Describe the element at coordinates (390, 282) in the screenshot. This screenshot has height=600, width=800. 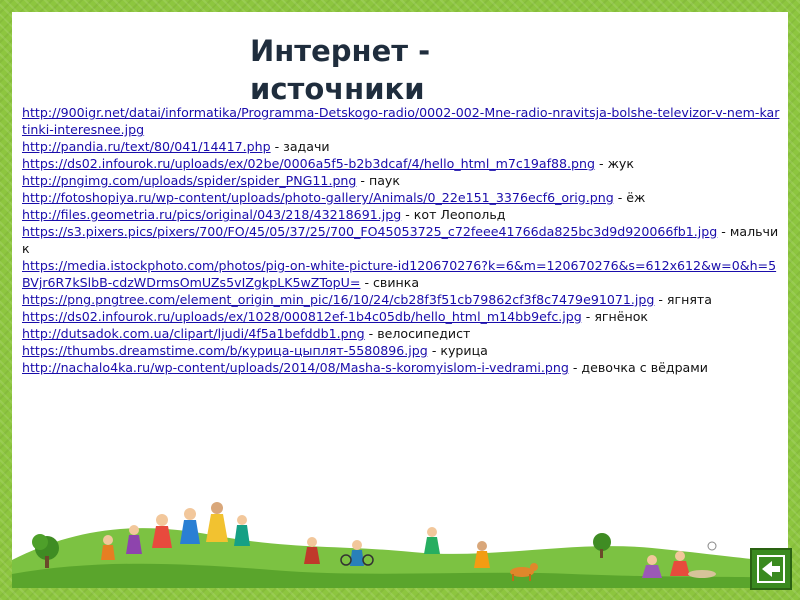
I see `reference-description: - свинка` at that location.